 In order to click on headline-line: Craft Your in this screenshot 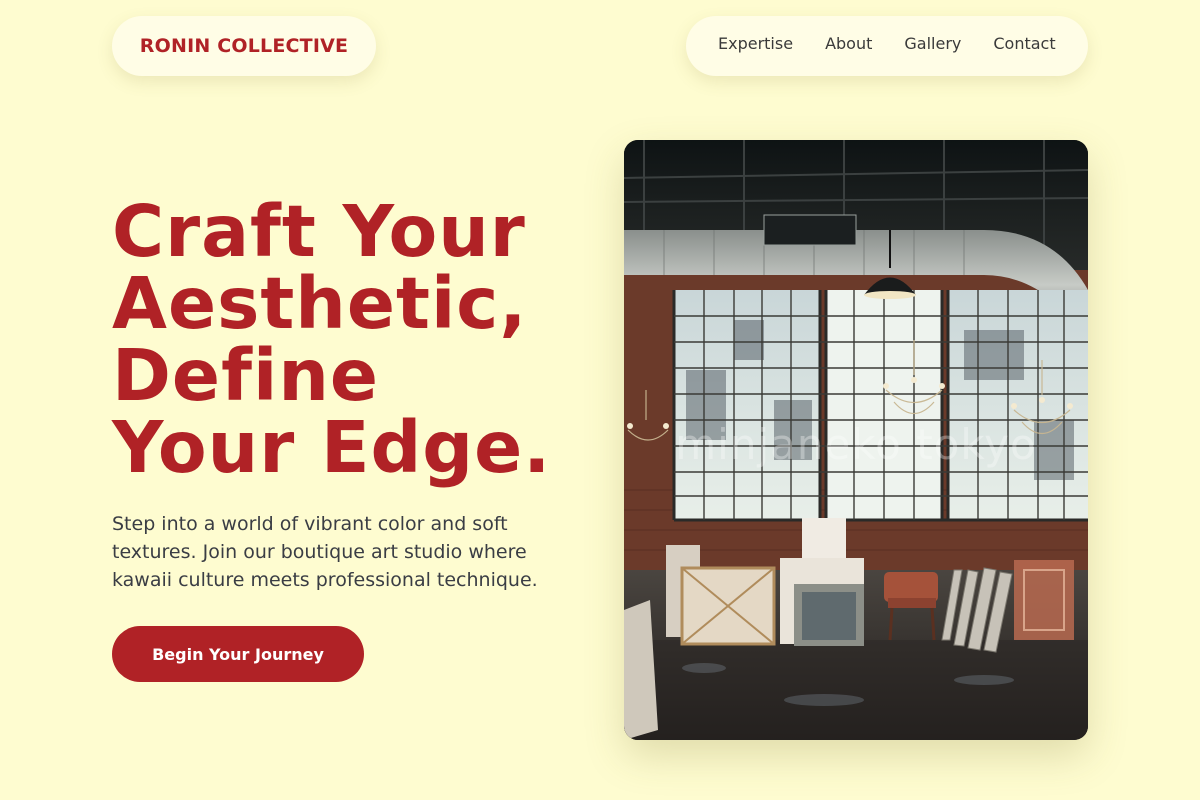, I will do `click(319, 231)`.